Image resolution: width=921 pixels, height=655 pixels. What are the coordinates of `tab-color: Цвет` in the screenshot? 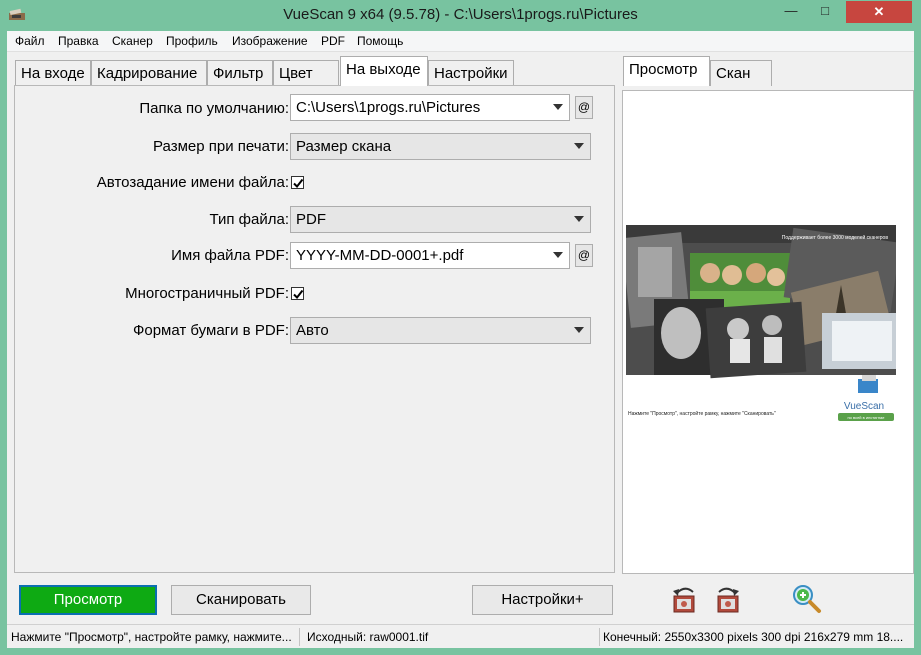 It's located at (306, 73).